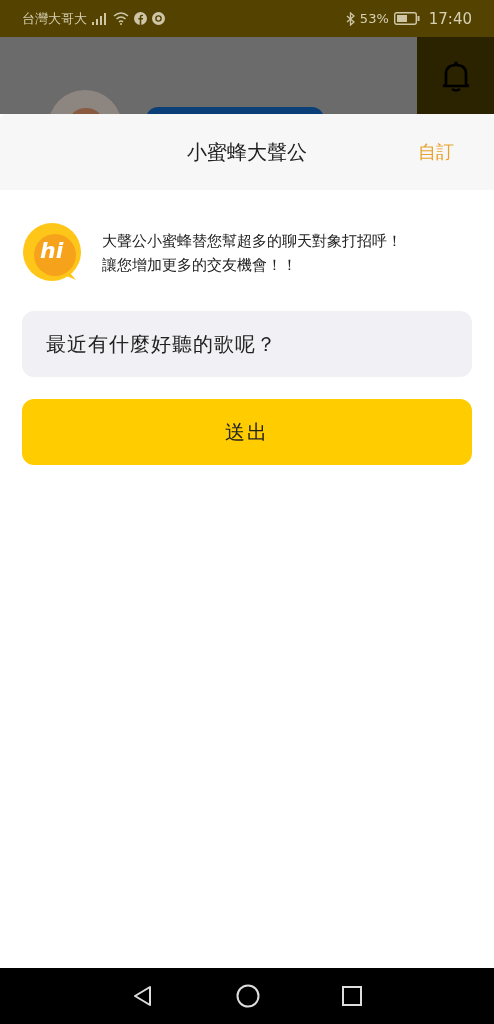 This screenshot has height=1024, width=494. Describe the element at coordinates (350, 18) in the screenshot. I see `bluetooth-icon` at that location.